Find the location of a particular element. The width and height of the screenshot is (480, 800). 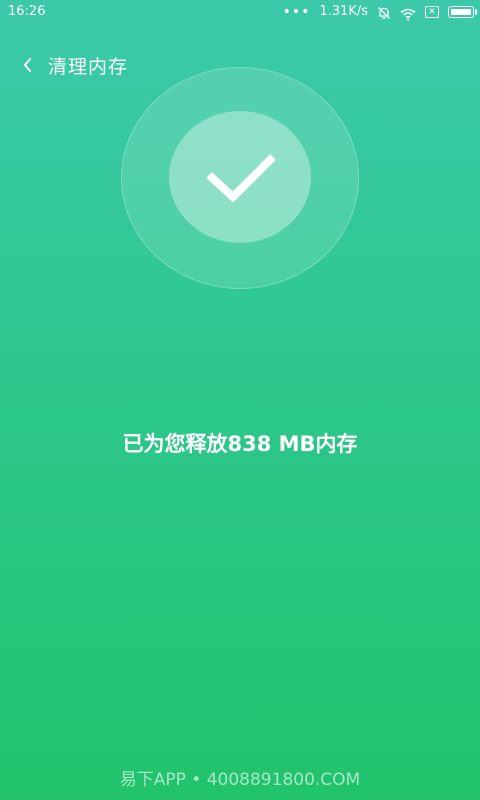

sim-x-icon: ✕ is located at coordinates (432, 12).